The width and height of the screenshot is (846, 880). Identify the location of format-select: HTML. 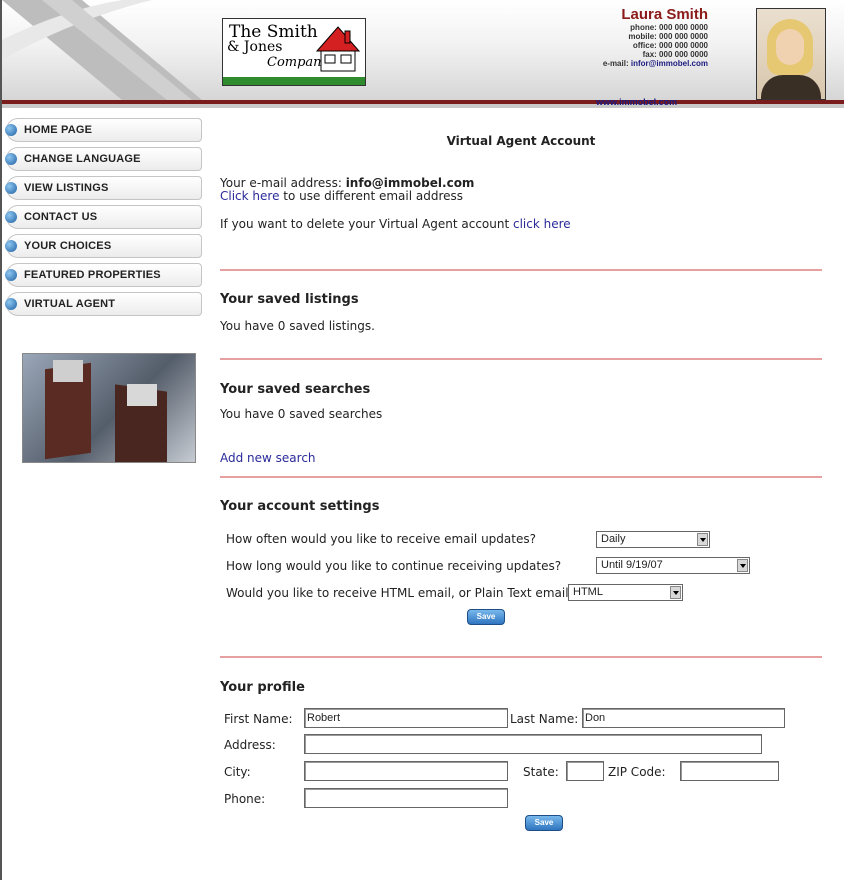
(625, 592).